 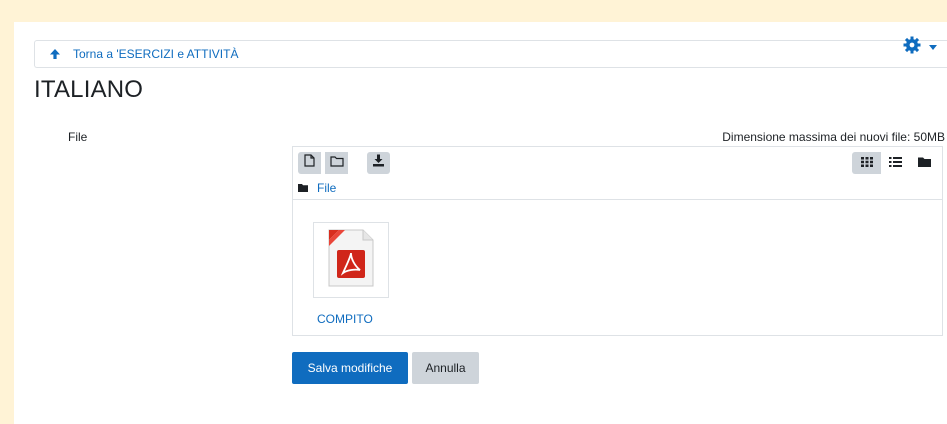 I want to click on download-icon, so click(x=378, y=163).